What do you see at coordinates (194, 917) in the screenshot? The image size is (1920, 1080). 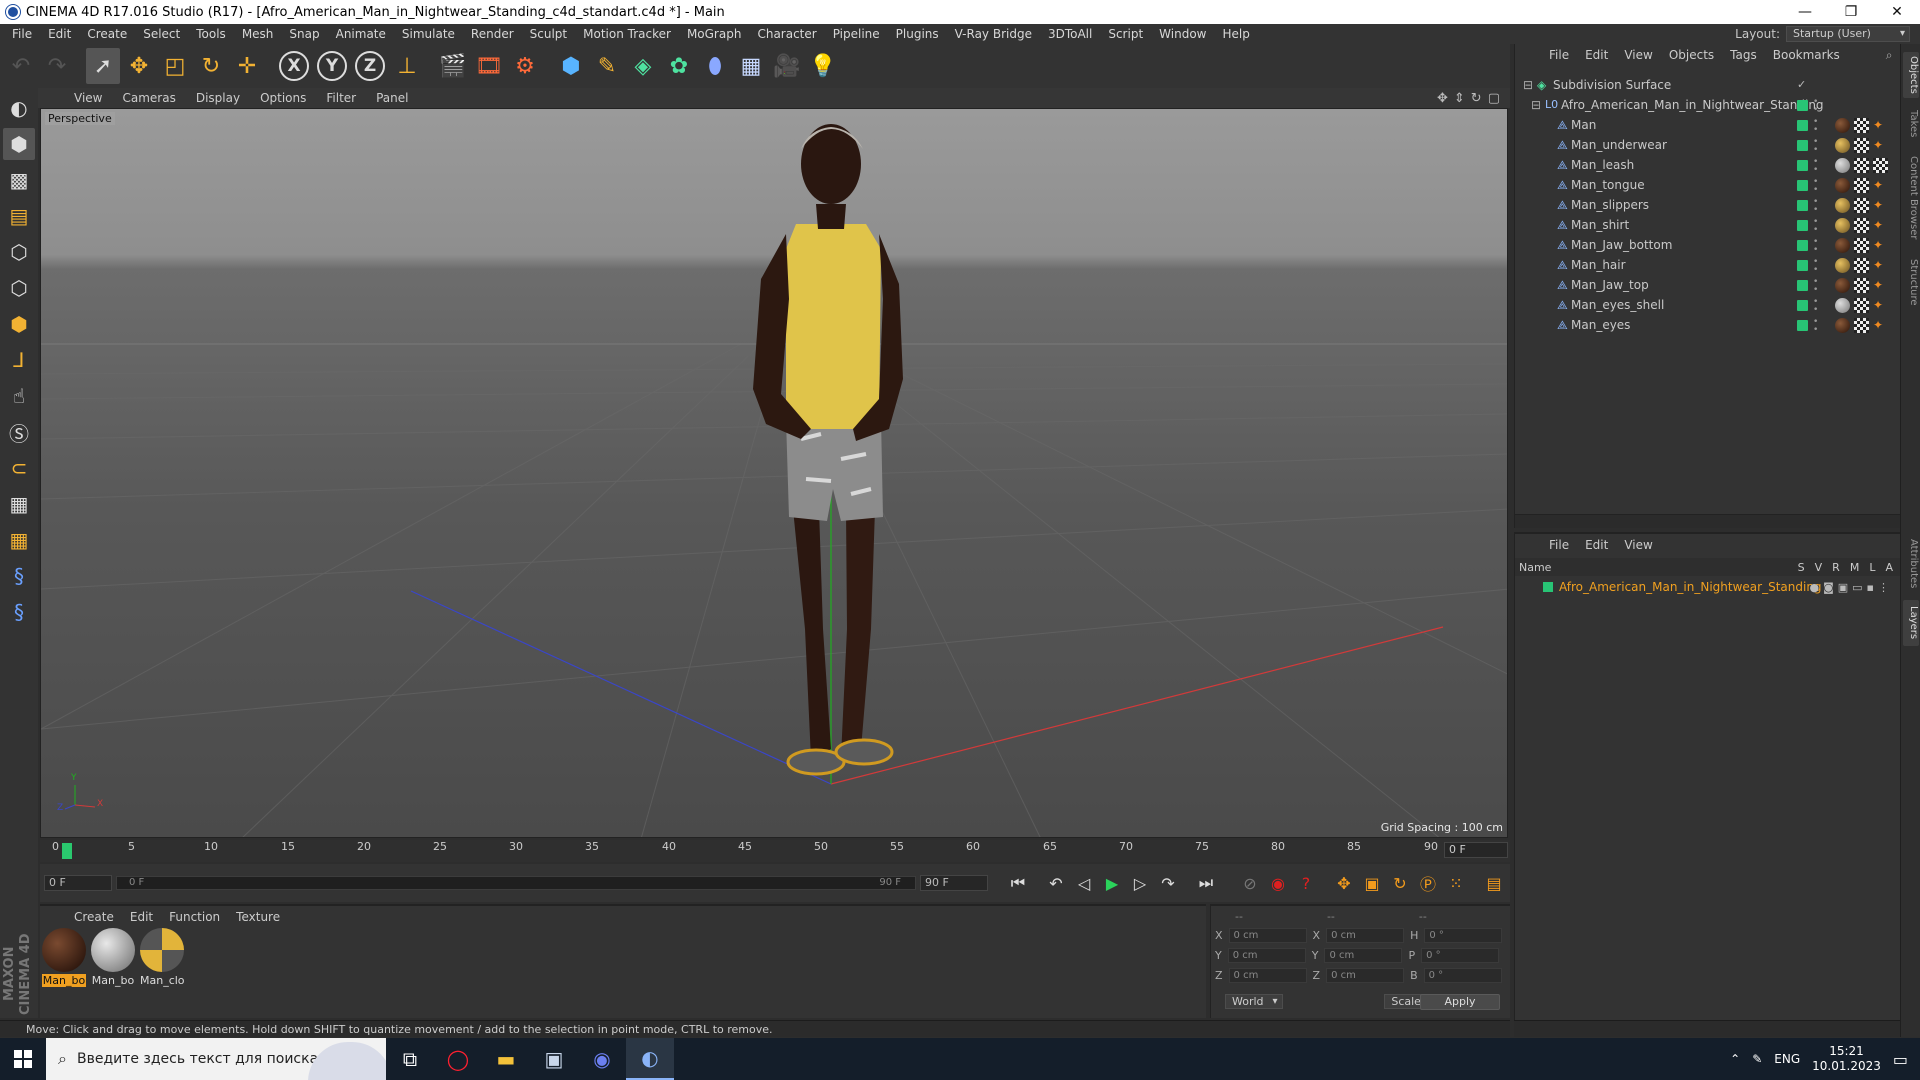 I see `mm-menu-function: Function` at bounding box center [194, 917].